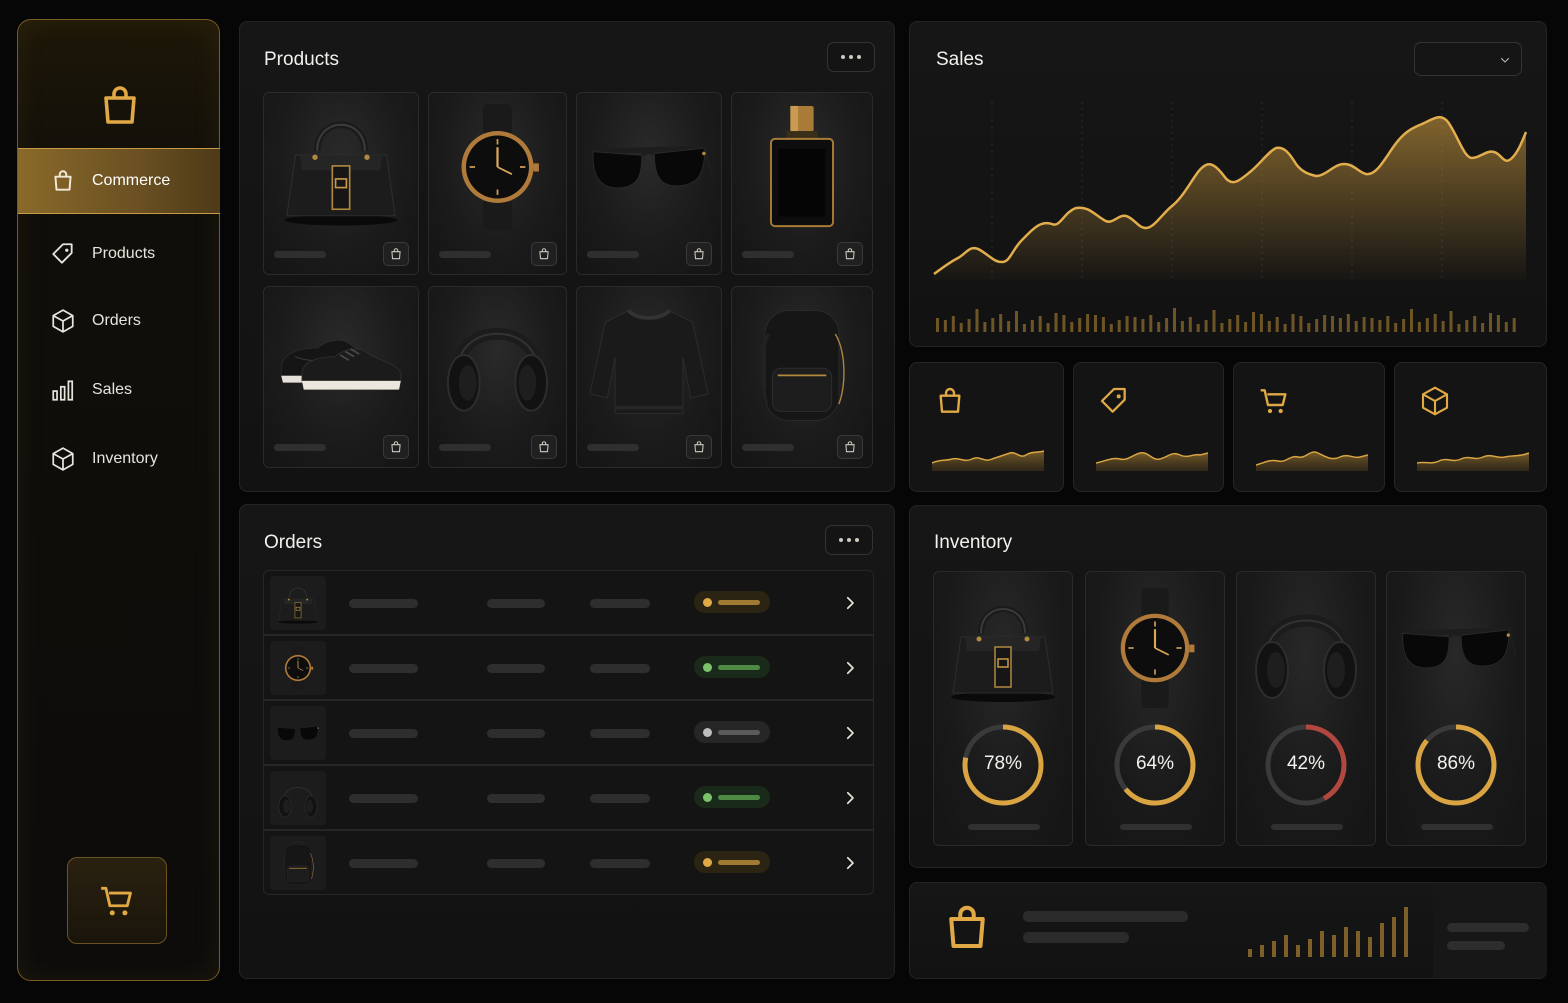  I want to click on orders-more-button, so click(849, 540).